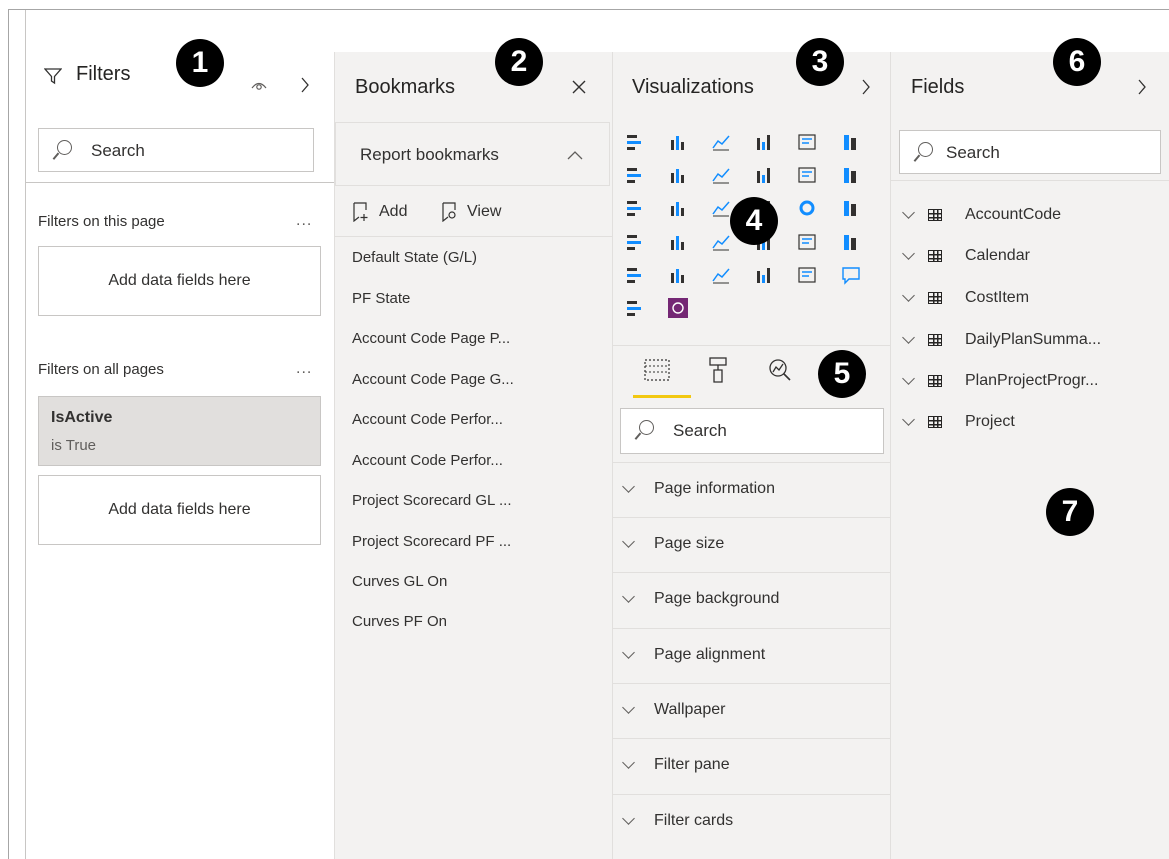 This screenshot has width=1169, height=859. I want to click on fields-title: Fields, so click(938, 87).